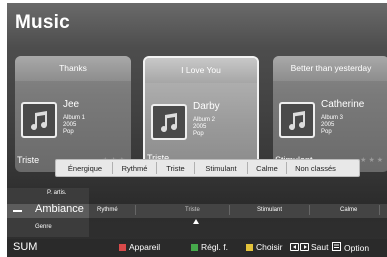  What do you see at coordinates (145, 247) in the screenshot?
I see `legend-red-label: Appareil` at bounding box center [145, 247].